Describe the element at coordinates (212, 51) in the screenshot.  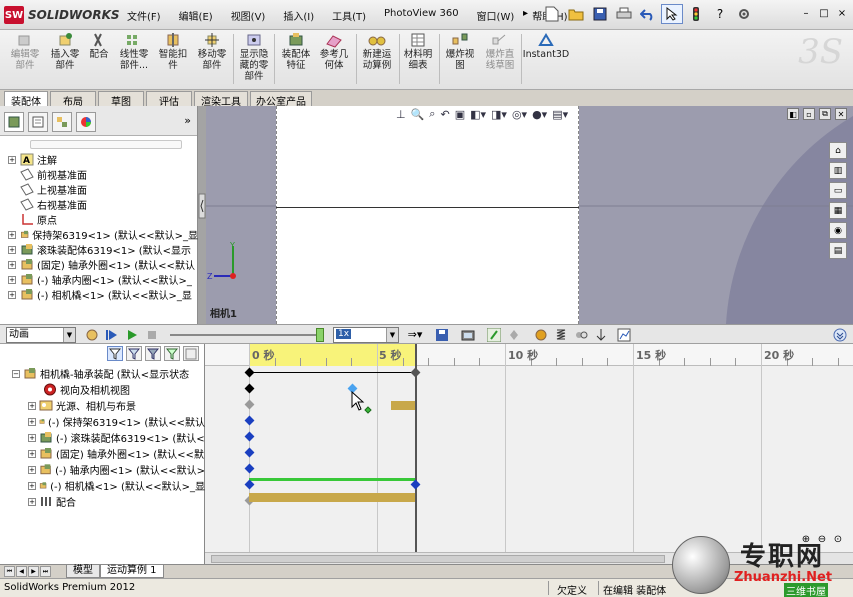
I see `move-component-button: 移动零 部件` at that location.